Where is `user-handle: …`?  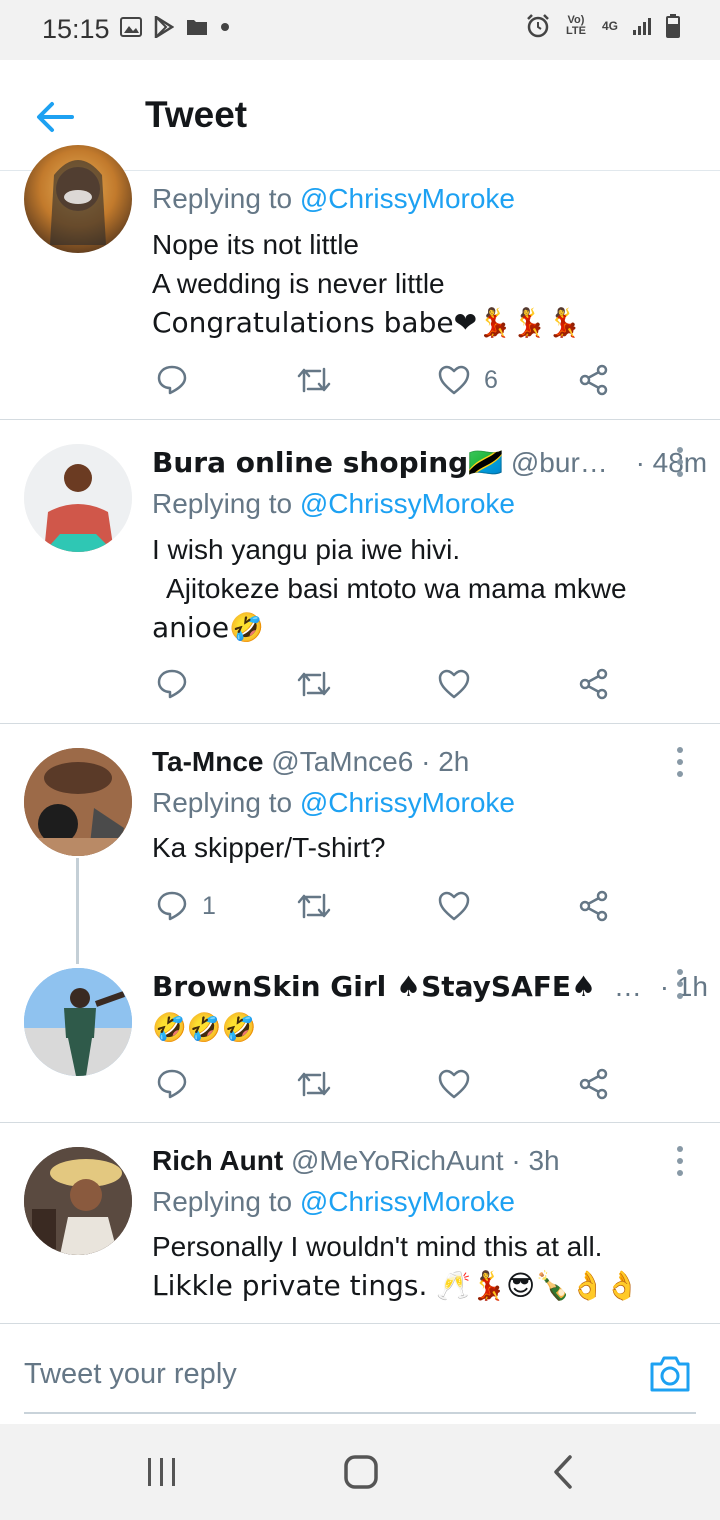
user-handle: … is located at coordinates (628, 986).